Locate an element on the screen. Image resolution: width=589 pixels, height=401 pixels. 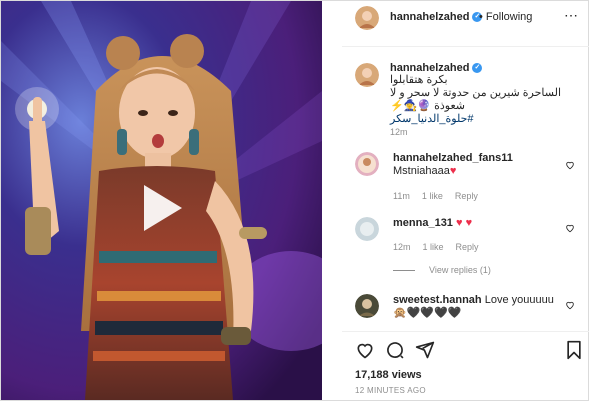
comment-body: menna_131 ♥ ♥ is located at coordinates (478, 223).